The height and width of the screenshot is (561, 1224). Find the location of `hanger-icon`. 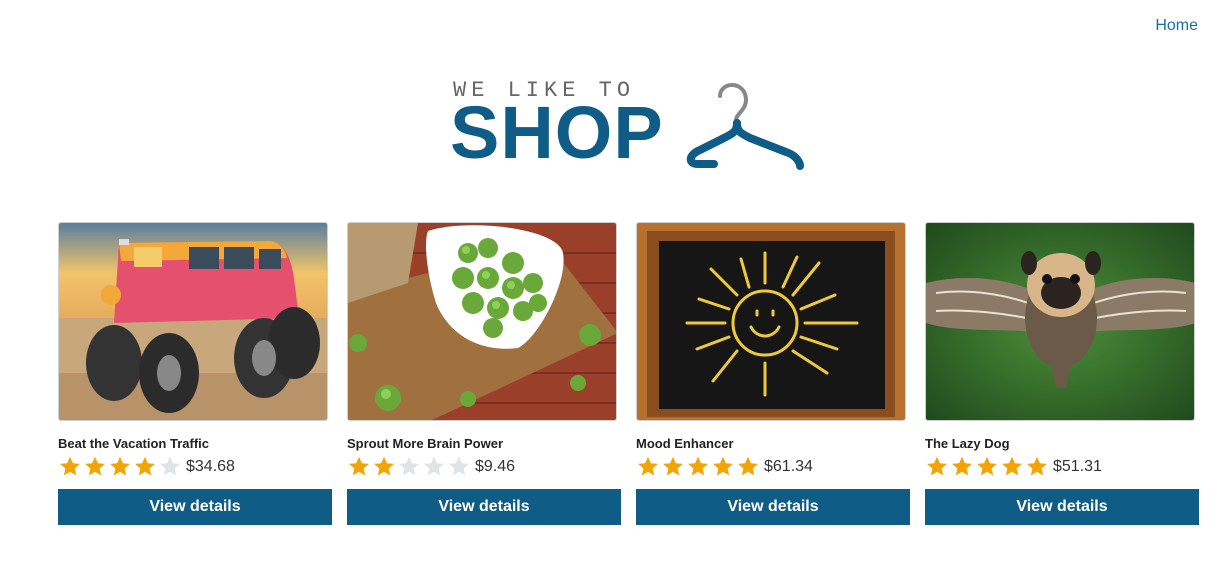

hanger-icon is located at coordinates (745, 126).